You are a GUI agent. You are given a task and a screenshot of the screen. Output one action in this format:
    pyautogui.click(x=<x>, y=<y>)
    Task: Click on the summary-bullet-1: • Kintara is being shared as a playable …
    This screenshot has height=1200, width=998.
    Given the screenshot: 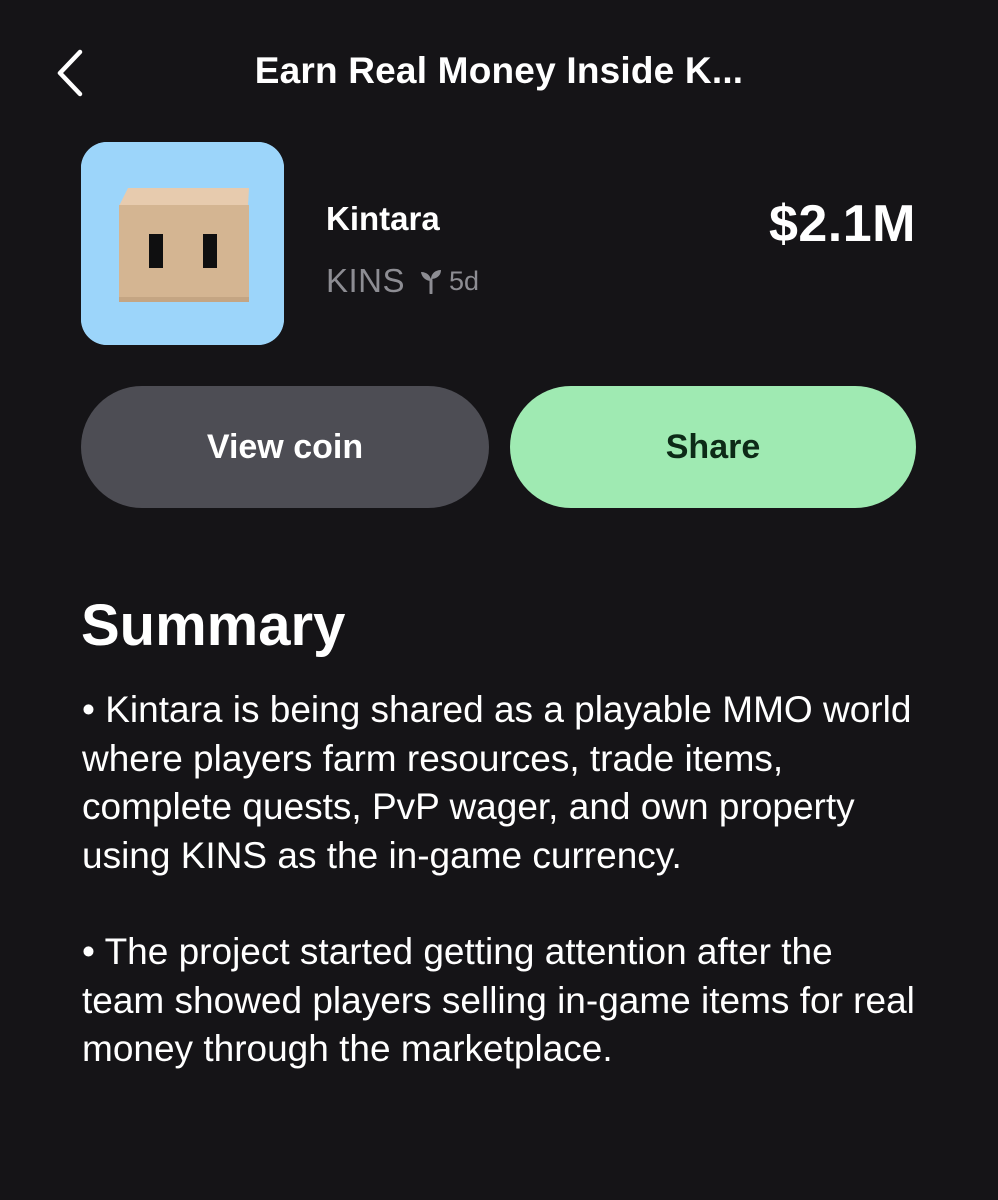 What is the action you would take?
    pyautogui.click(x=497, y=782)
    